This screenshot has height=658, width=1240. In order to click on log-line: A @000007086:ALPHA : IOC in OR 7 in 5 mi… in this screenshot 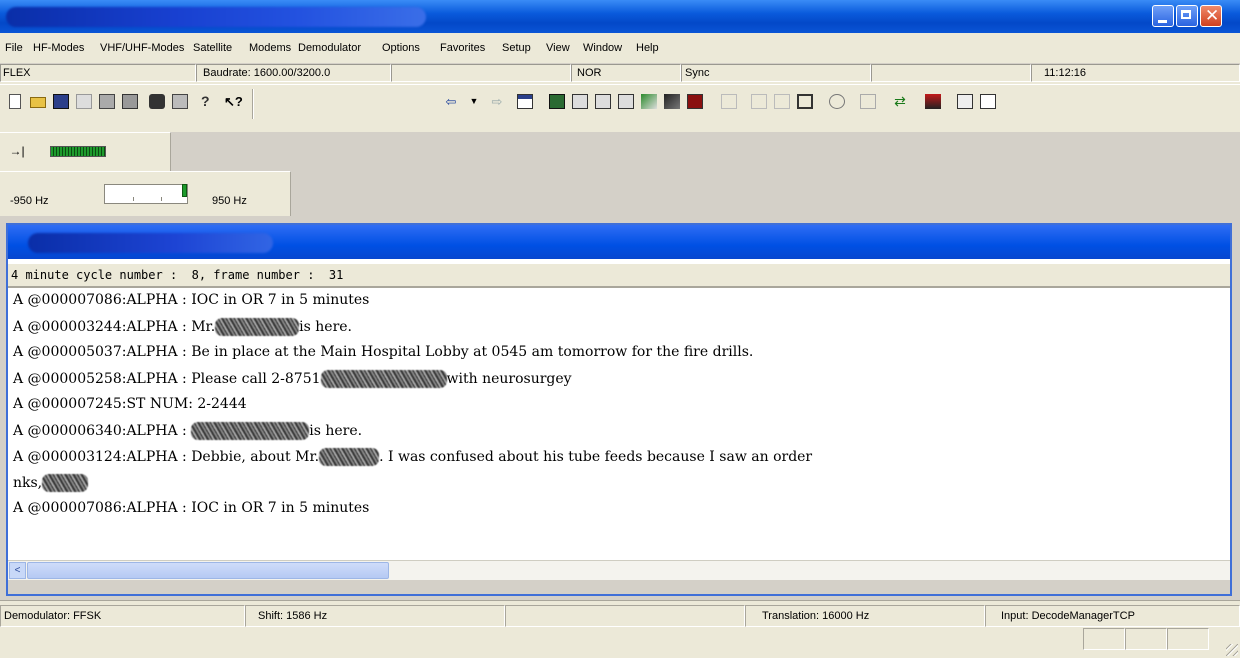, I will do `click(191, 508)`.